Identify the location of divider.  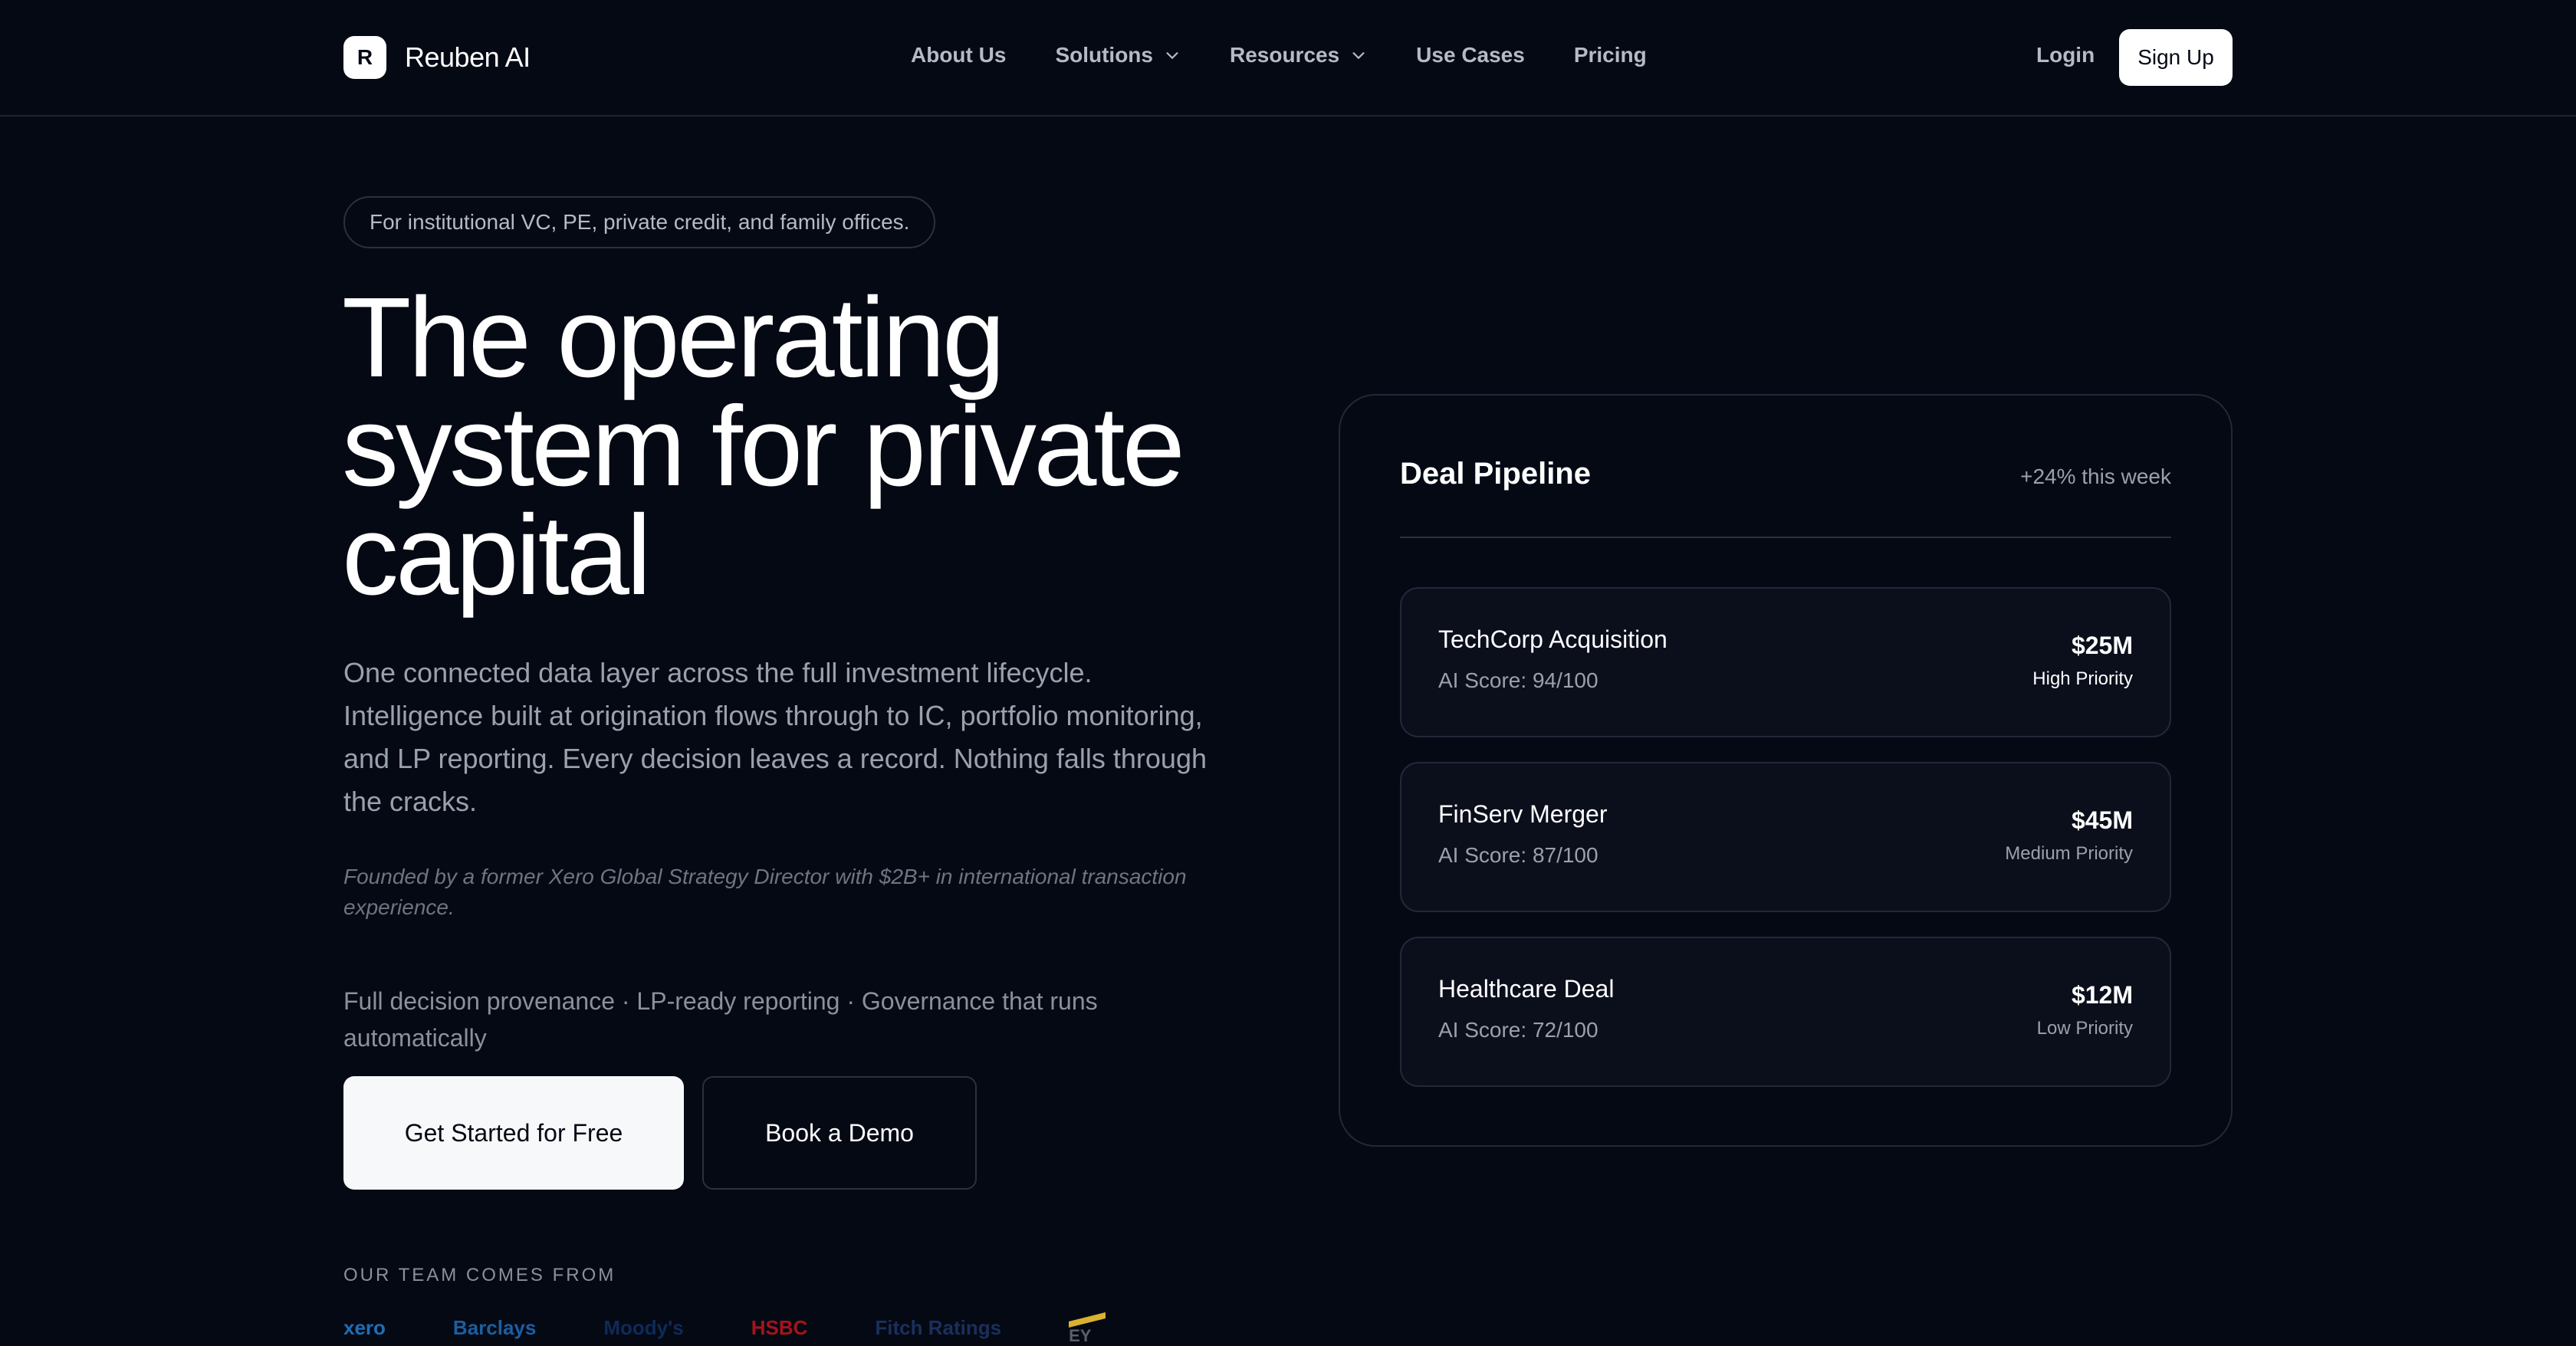
(1786, 537).